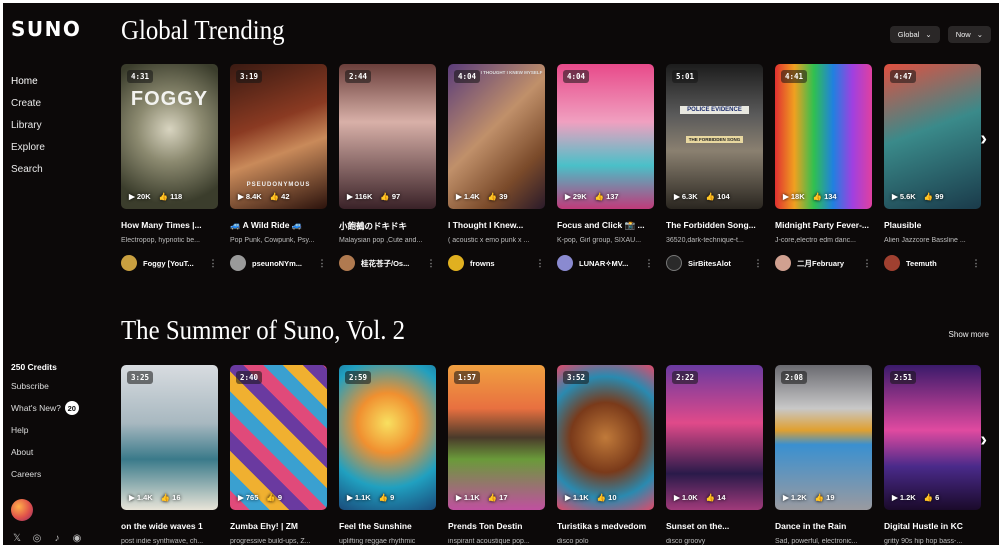 Image resolution: width=1005 pixels, height=547 pixels. Describe the element at coordinates (57, 538) in the screenshot. I see `tiktok-icon: ♪` at that location.